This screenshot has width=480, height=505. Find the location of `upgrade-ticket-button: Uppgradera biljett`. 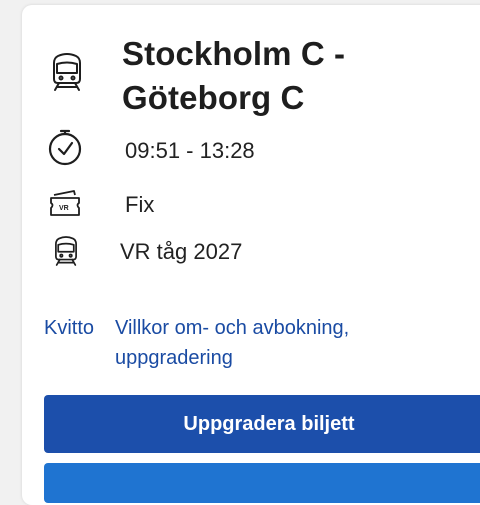

upgrade-ticket-button: Uppgradera biljett is located at coordinates (262, 424).